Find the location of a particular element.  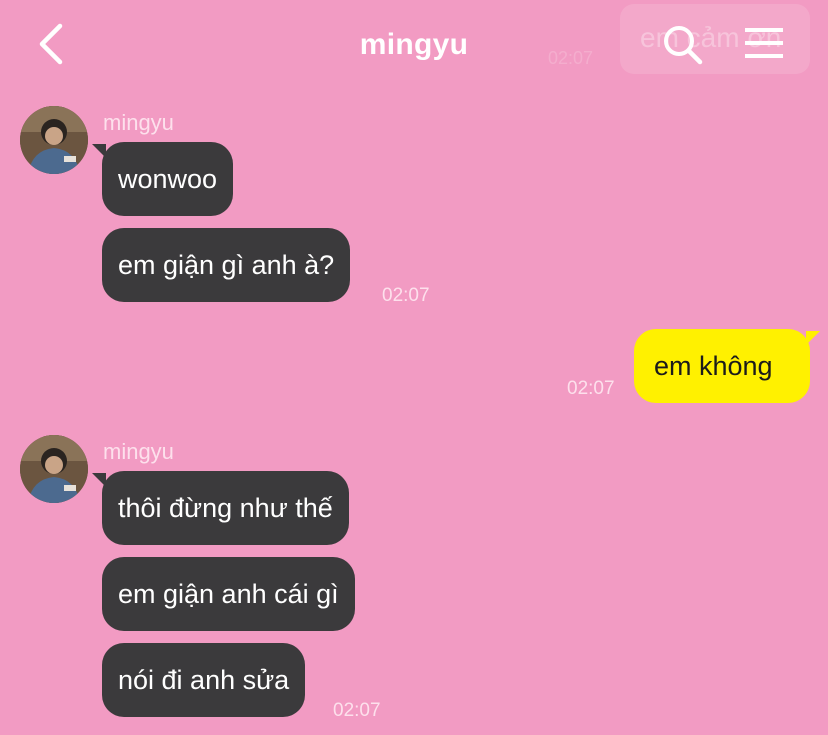

message-bubble: em giận anh cái gì is located at coordinates (228, 594).